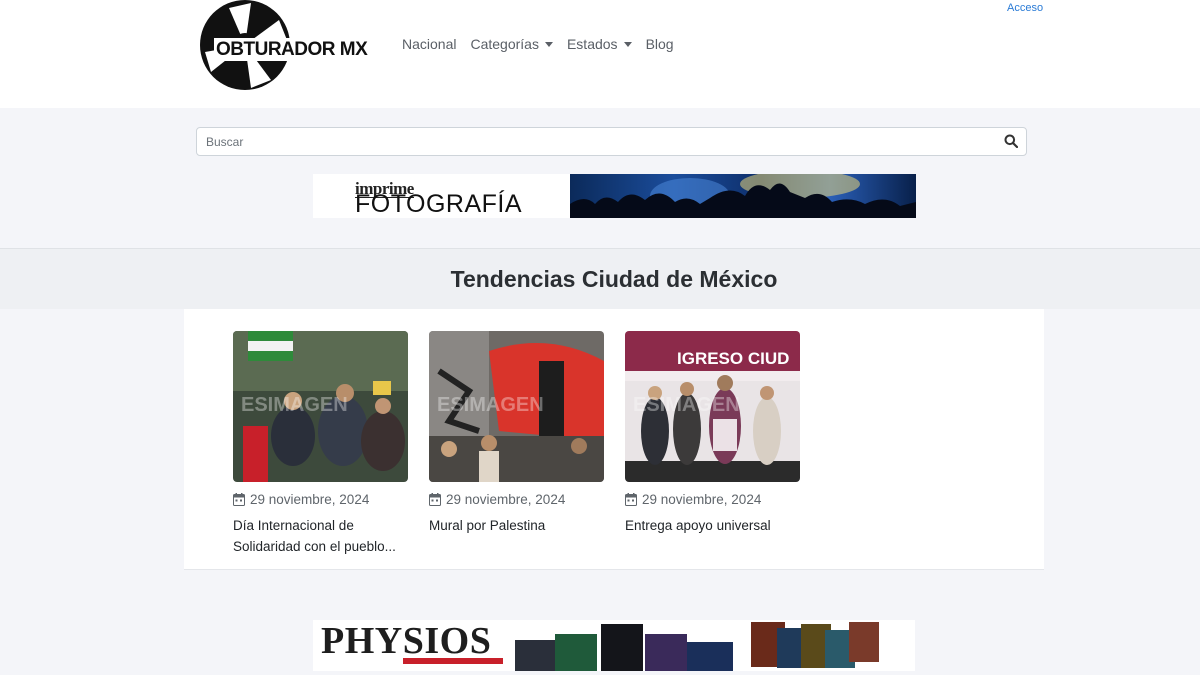 Image resolution: width=1200 pixels, height=675 pixels. I want to click on news-card-title: Entrega apoyo universal, so click(714, 525).